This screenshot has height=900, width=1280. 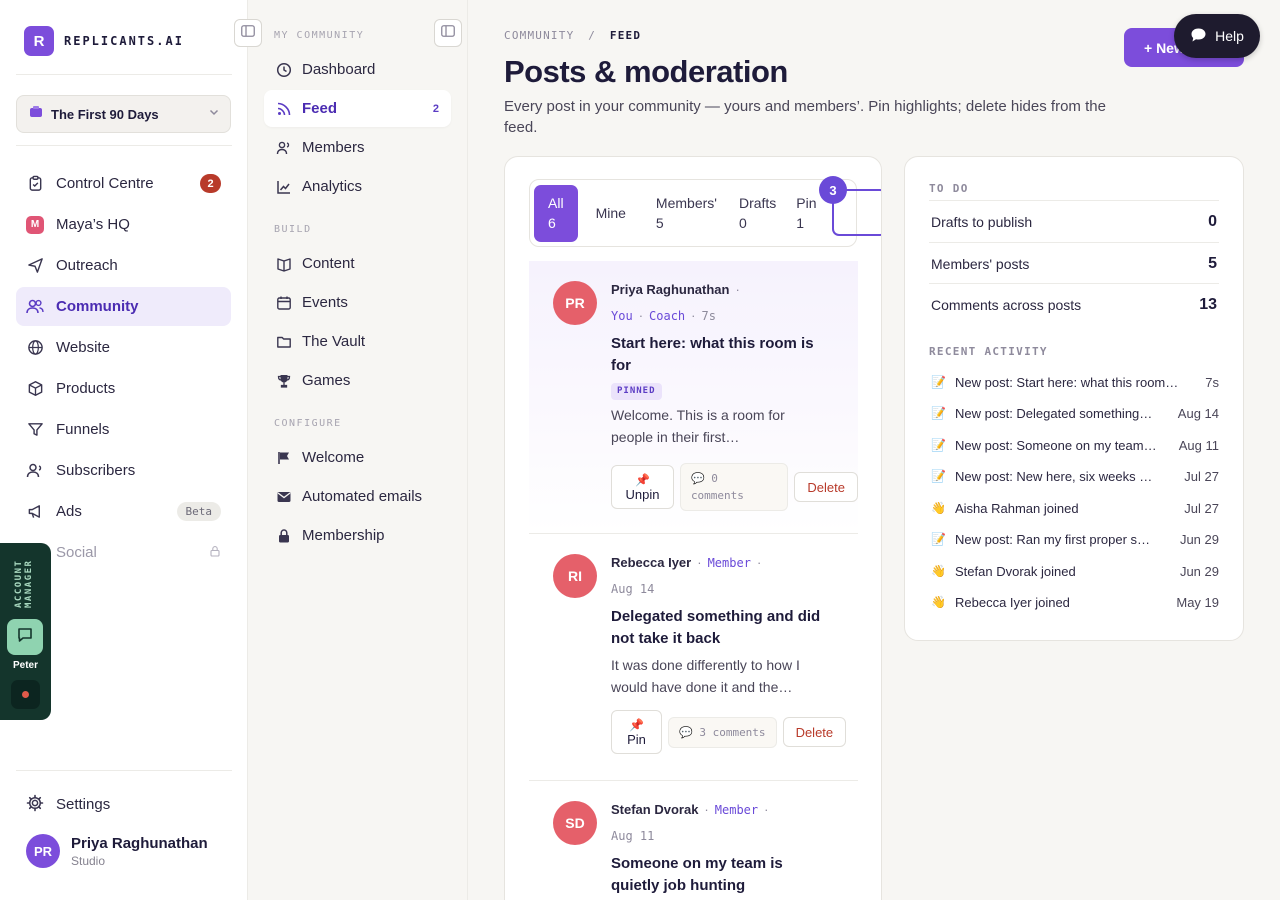 What do you see at coordinates (123, 224) in the screenshot?
I see `nav-item-mayas-hq: M Maya’s HQ` at bounding box center [123, 224].